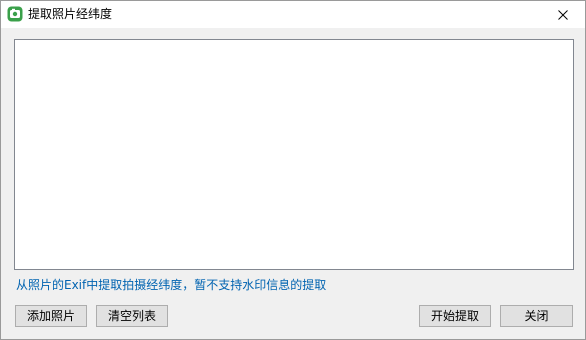 Image resolution: width=586 pixels, height=340 pixels. I want to click on start-extract-button: 开始提取, so click(455, 316).